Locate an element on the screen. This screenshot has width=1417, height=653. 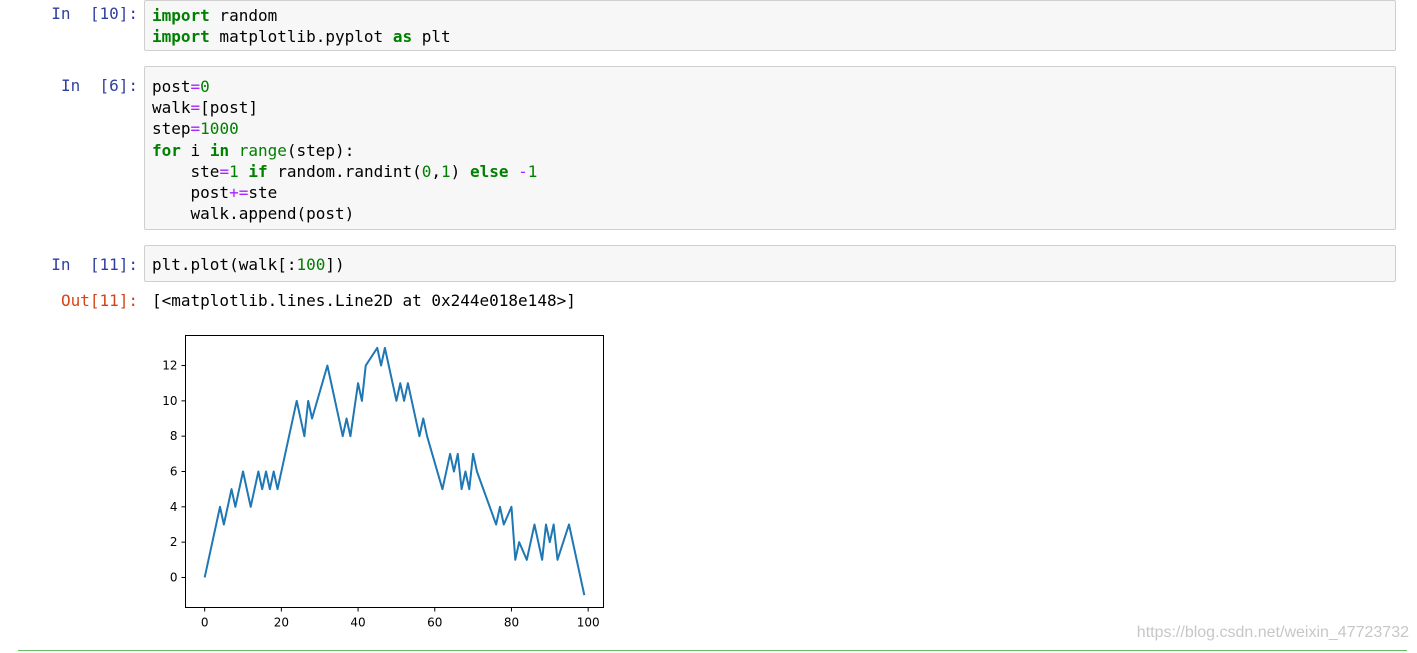
x-tick-label: 80 is located at coordinates (511, 623).